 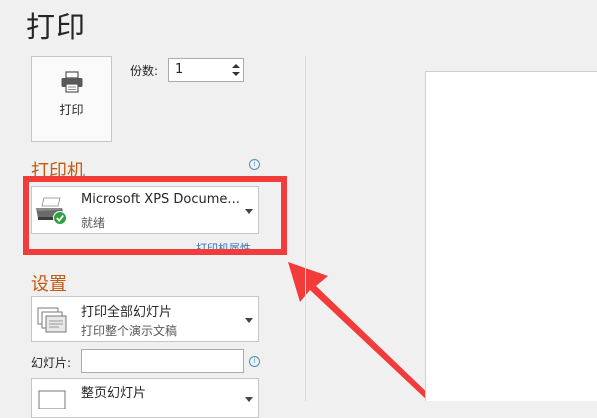 I want to click on layout-dropdown: 整页幻灯片, so click(x=145, y=398).